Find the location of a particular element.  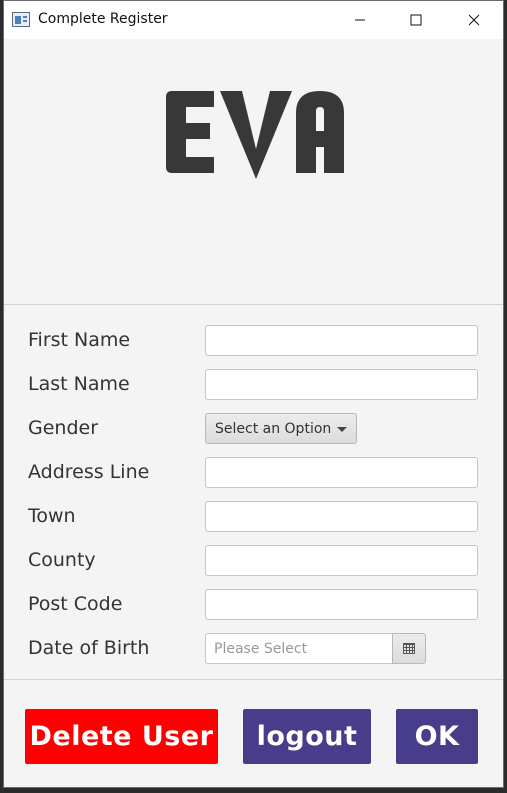

minimize-button is located at coordinates (360, 20).